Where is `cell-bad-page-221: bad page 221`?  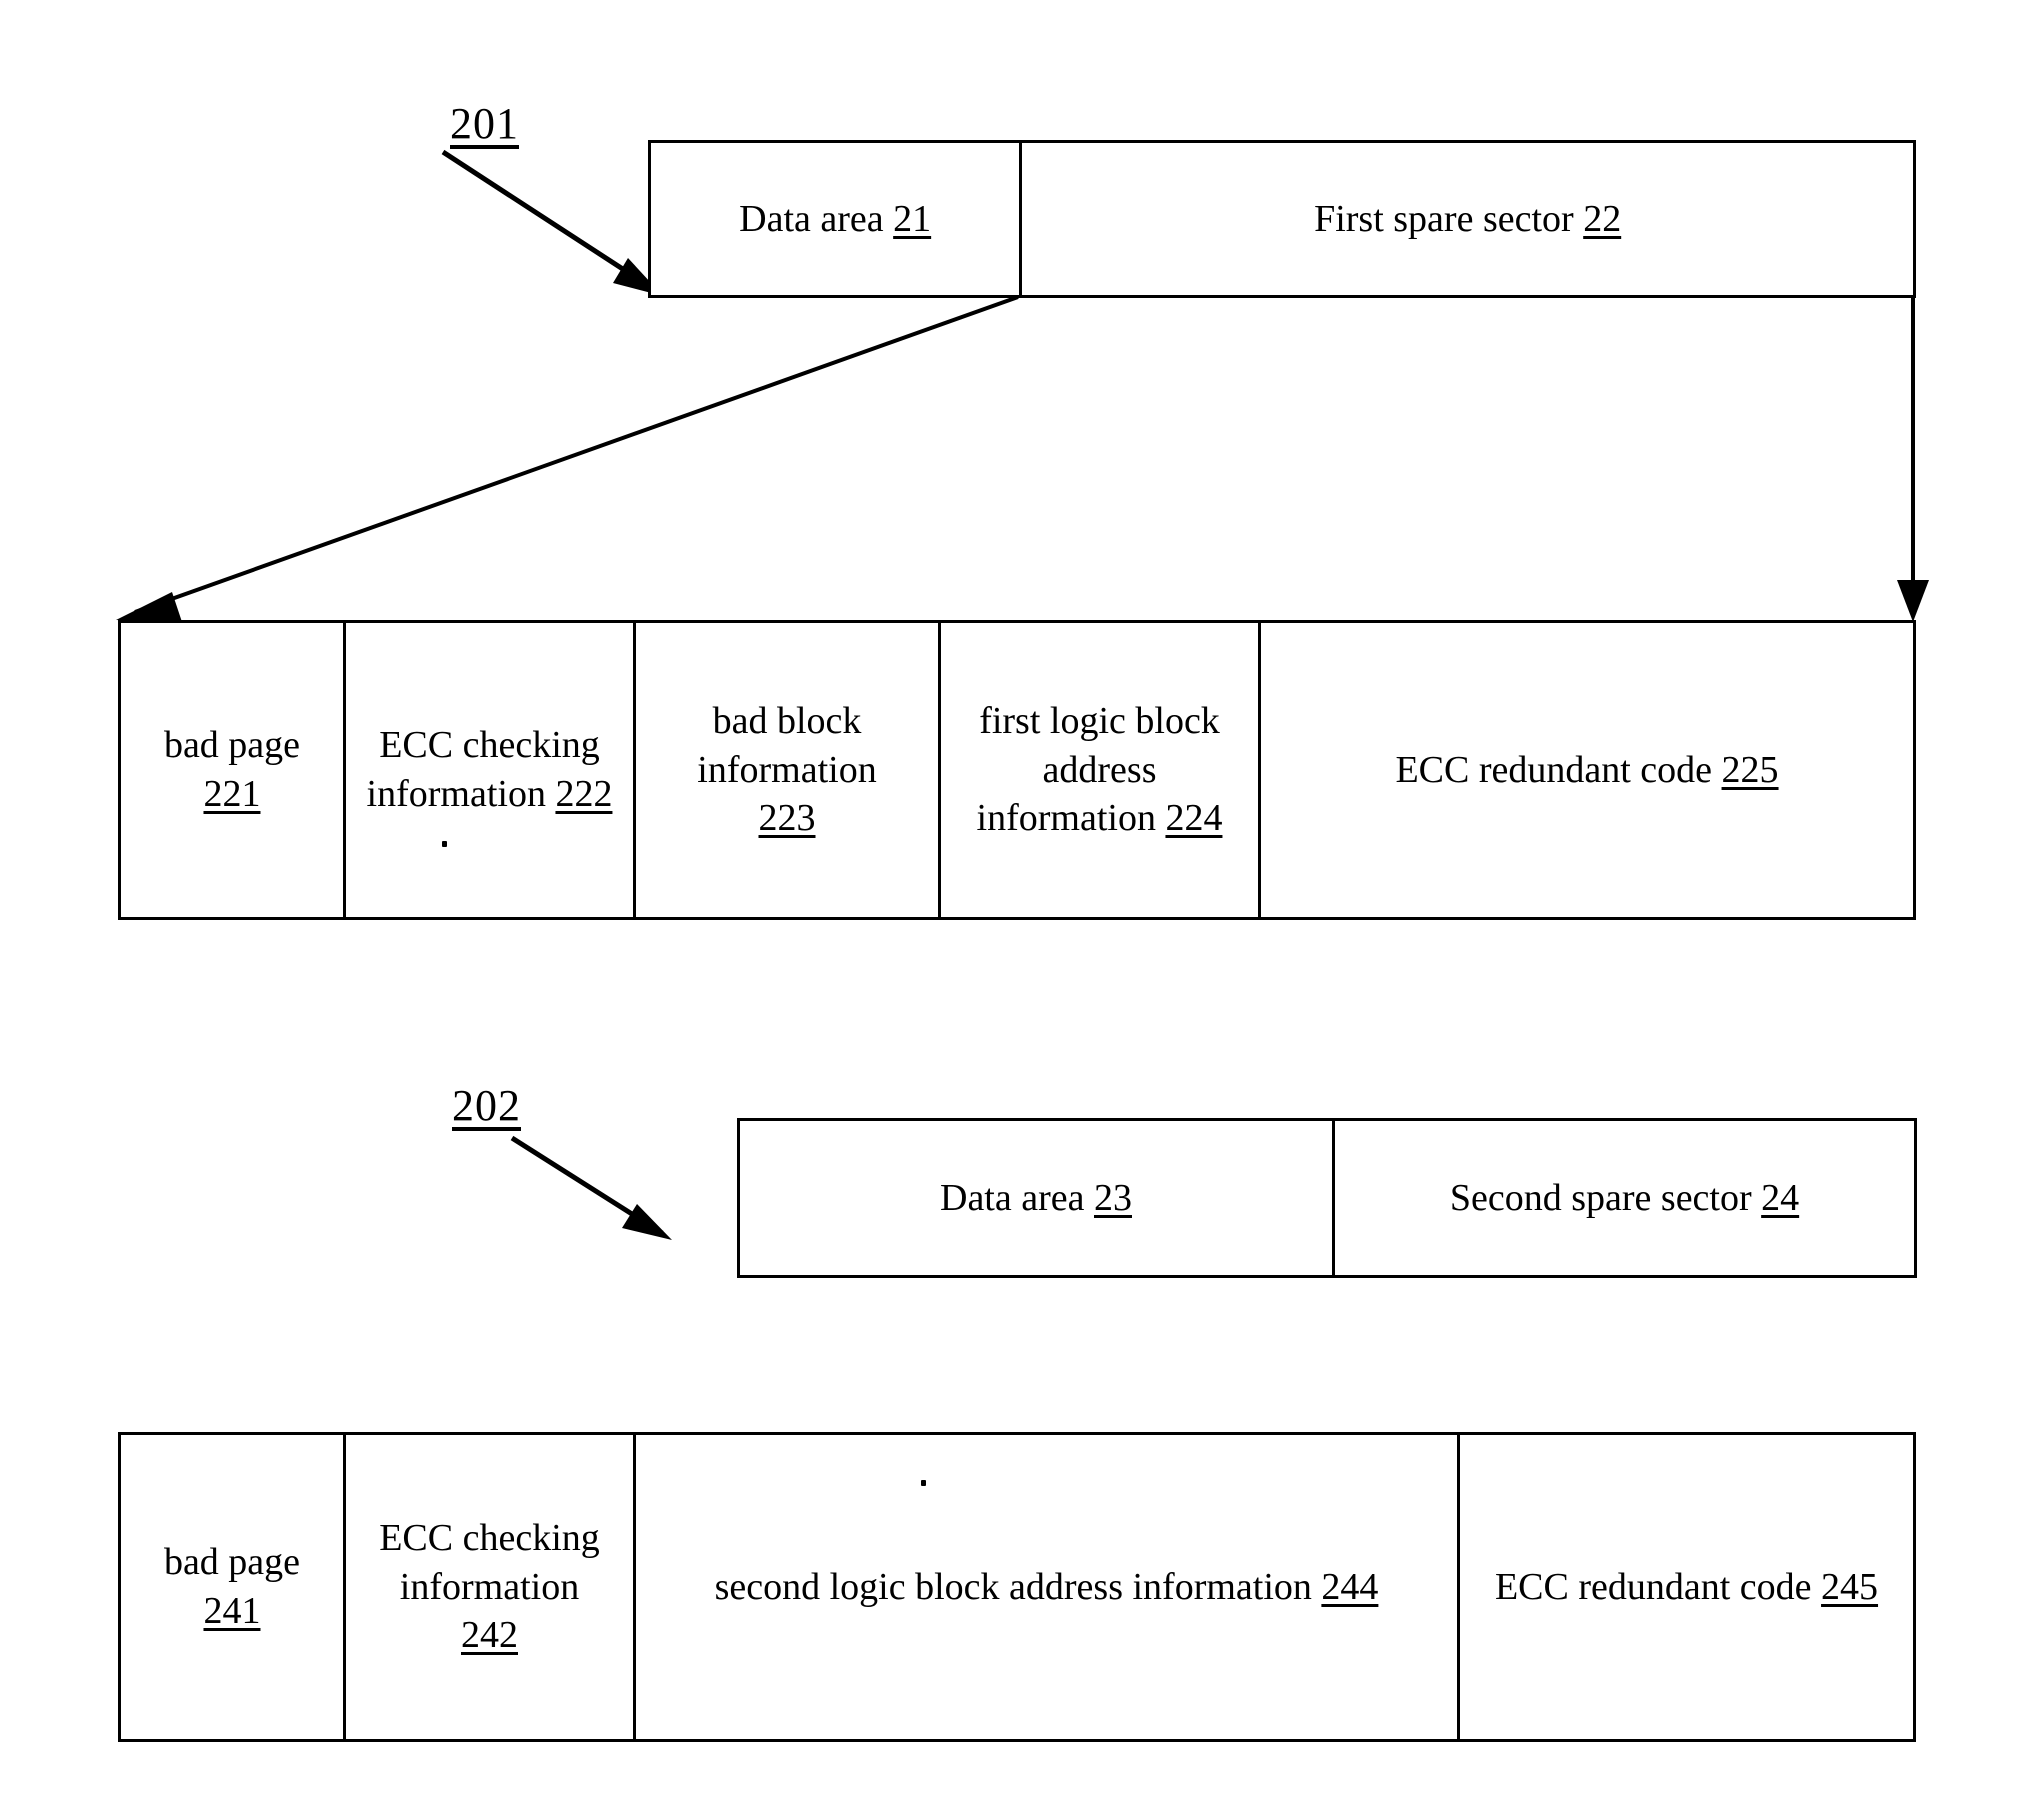
cell-bad-page-221: bad page 221 is located at coordinates (232, 770).